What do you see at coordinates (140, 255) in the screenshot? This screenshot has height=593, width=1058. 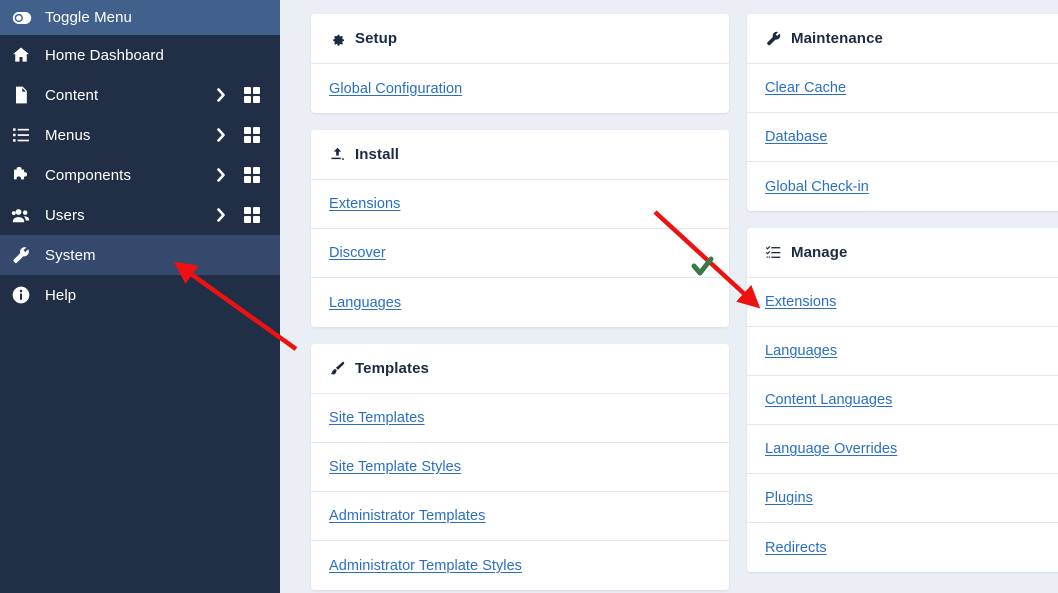 I see `sidebar-item-system: System` at bounding box center [140, 255].